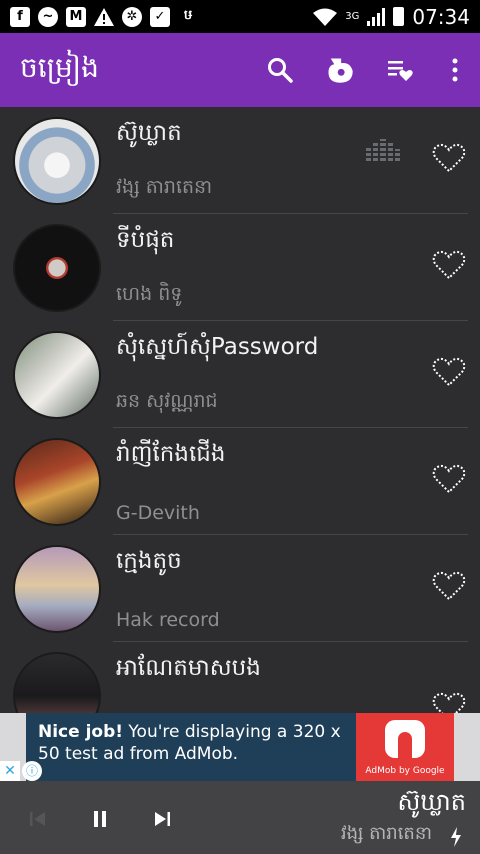 The width and height of the screenshot is (480, 854). I want to click on song-row: សុំស្នេហ៍សុំPassword ឆន សុវណ្ណរាជ, so click(240, 374).